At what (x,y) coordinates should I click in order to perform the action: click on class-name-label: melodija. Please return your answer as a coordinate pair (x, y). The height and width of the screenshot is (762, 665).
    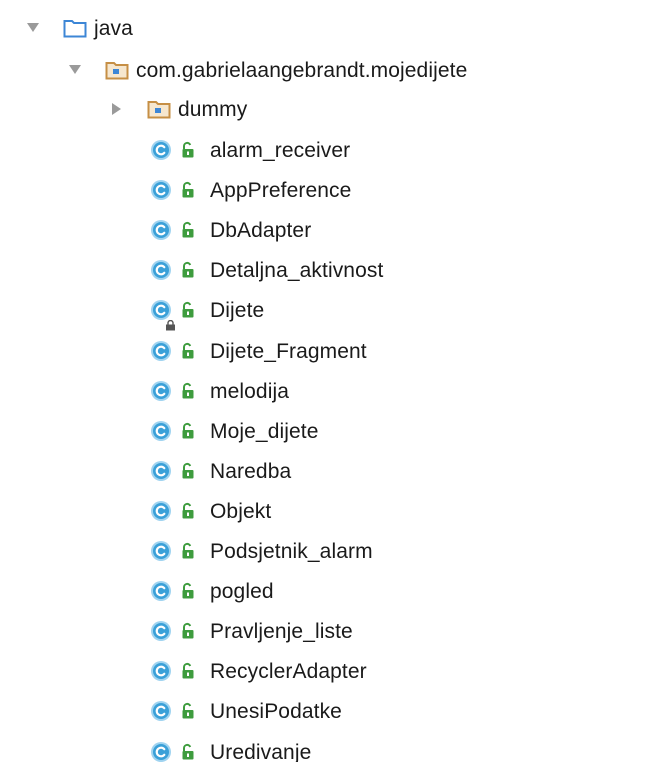
    Looking at the image, I should click on (250, 391).